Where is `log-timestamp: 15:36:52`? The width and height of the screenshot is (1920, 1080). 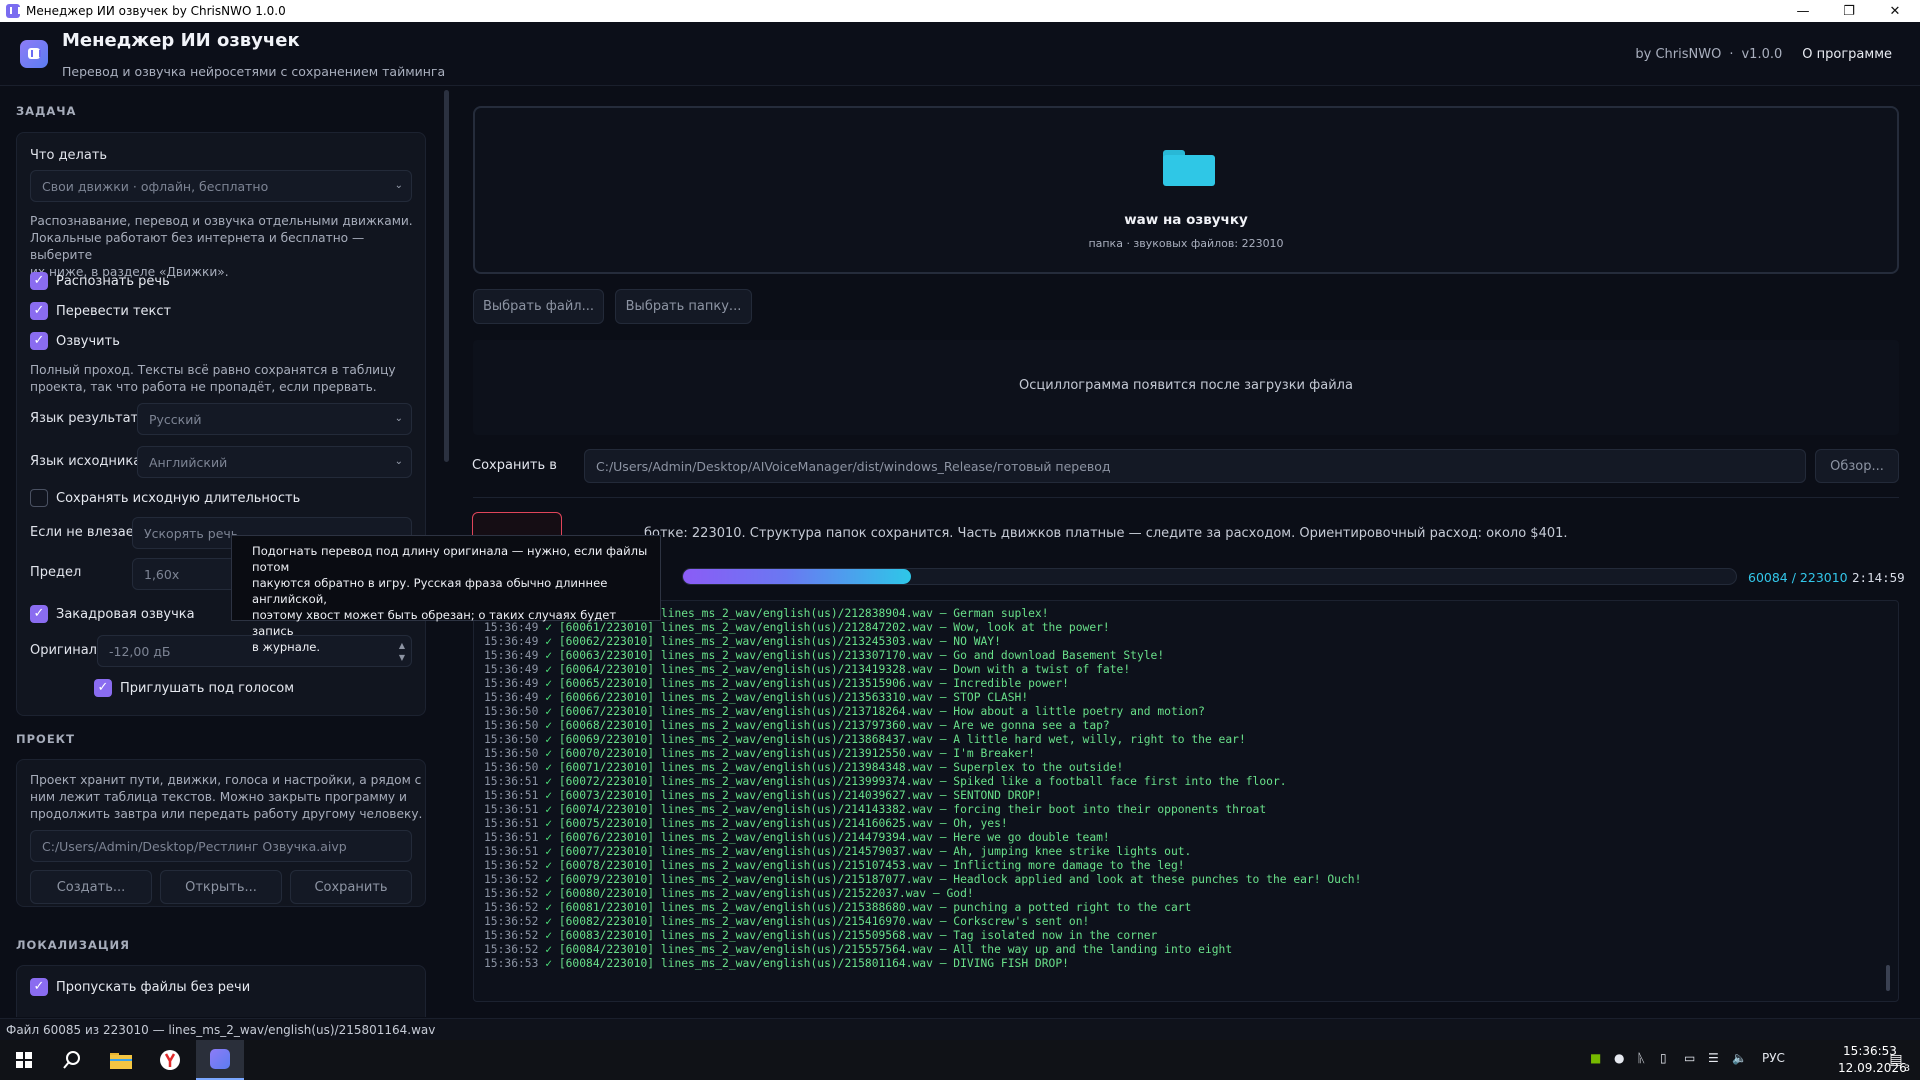
log-timestamp: 15:36:52 is located at coordinates (511, 935).